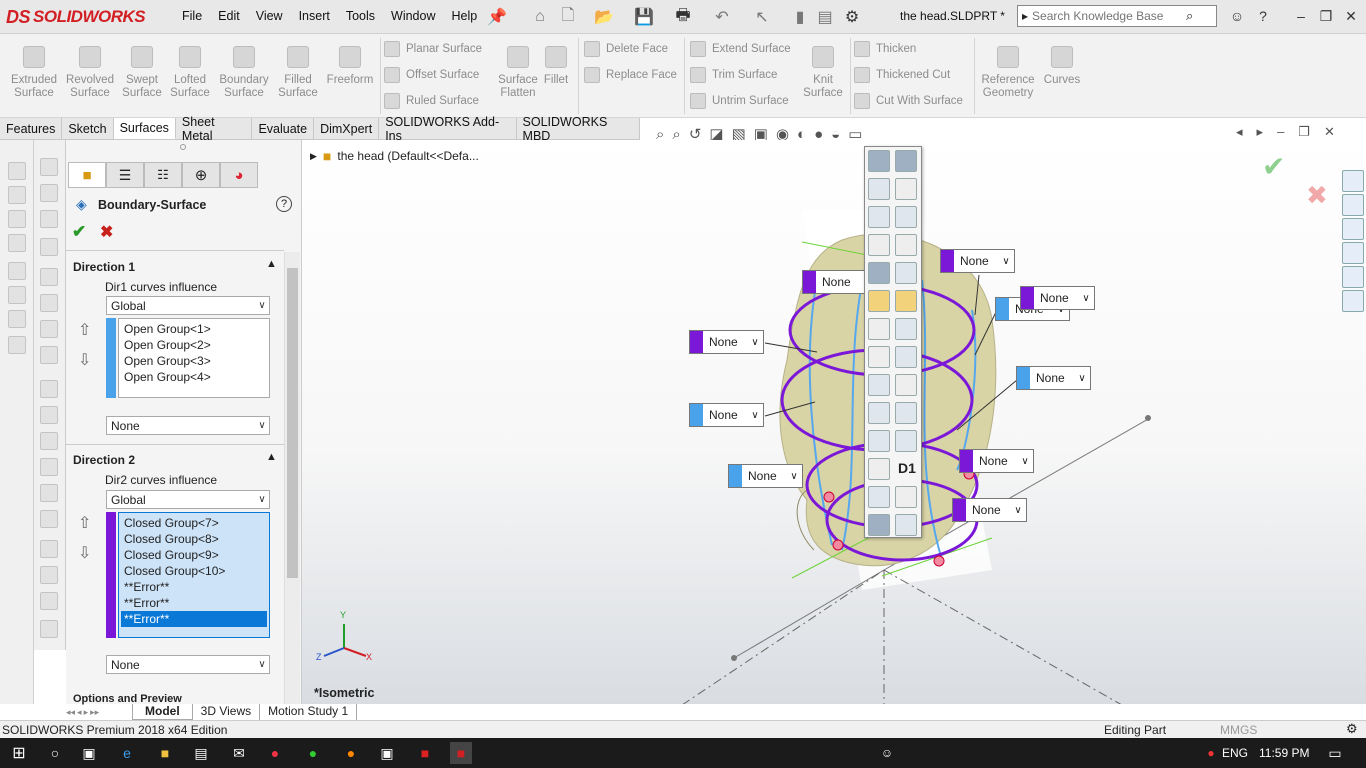 This screenshot has width=1366, height=768. What do you see at coordinates (188, 305) in the screenshot?
I see `dir1-influence-select: Global ∨` at bounding box center [188, 305].